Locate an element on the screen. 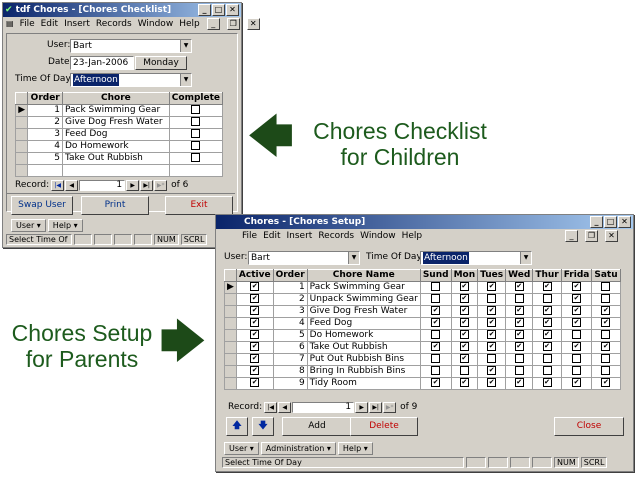 The image size is (640, 480). prev-record-icon: ◀ is located at coordinates (285, 407).